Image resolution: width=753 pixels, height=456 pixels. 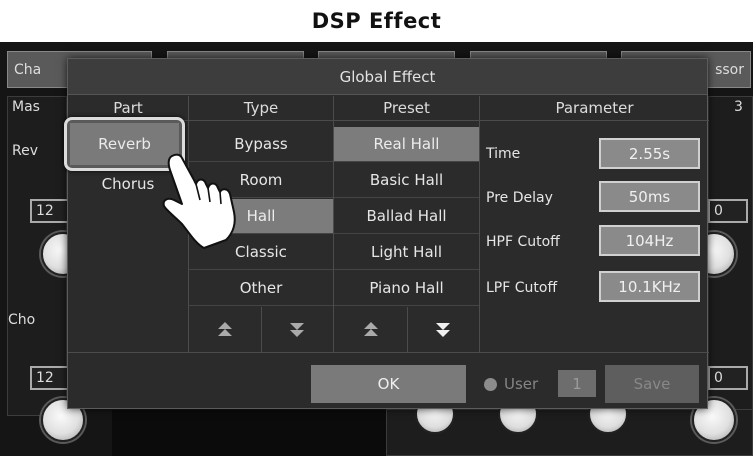 I want to click on column-divider, so click(x=479, y=224).